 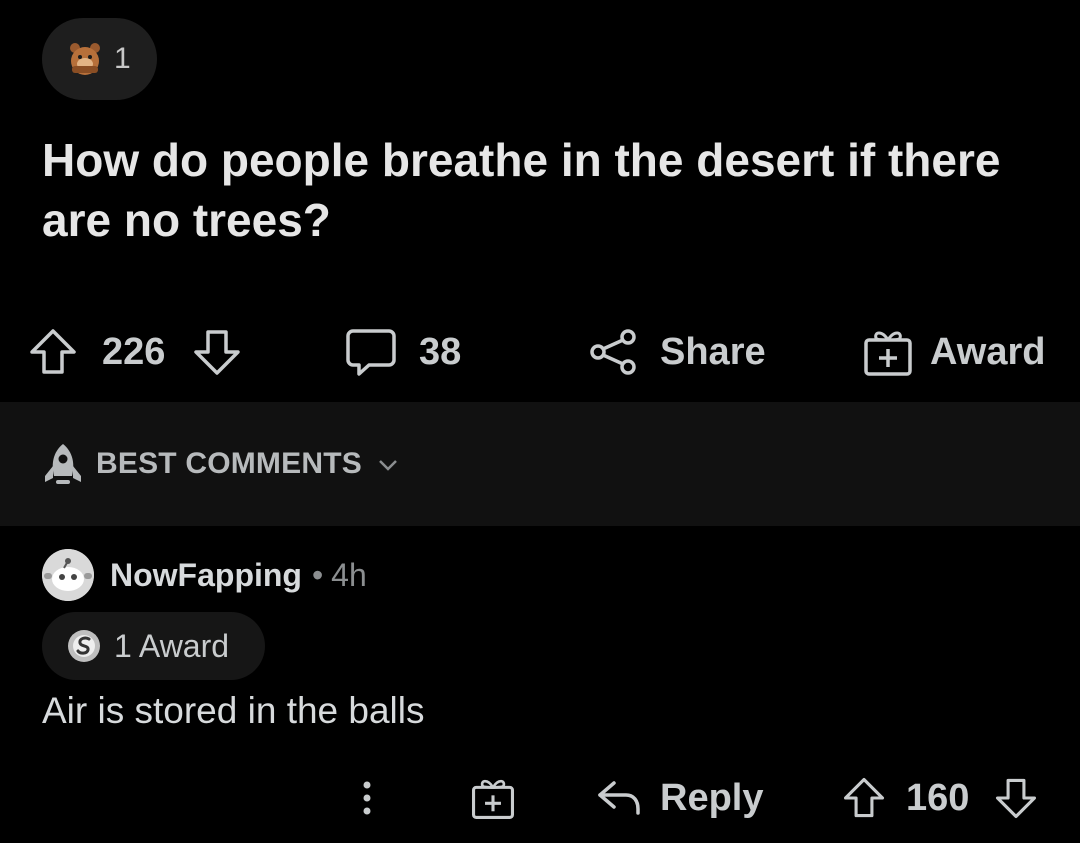 I want to click on comment-header: NowFapping • 4h, so click(x=204, y=575).